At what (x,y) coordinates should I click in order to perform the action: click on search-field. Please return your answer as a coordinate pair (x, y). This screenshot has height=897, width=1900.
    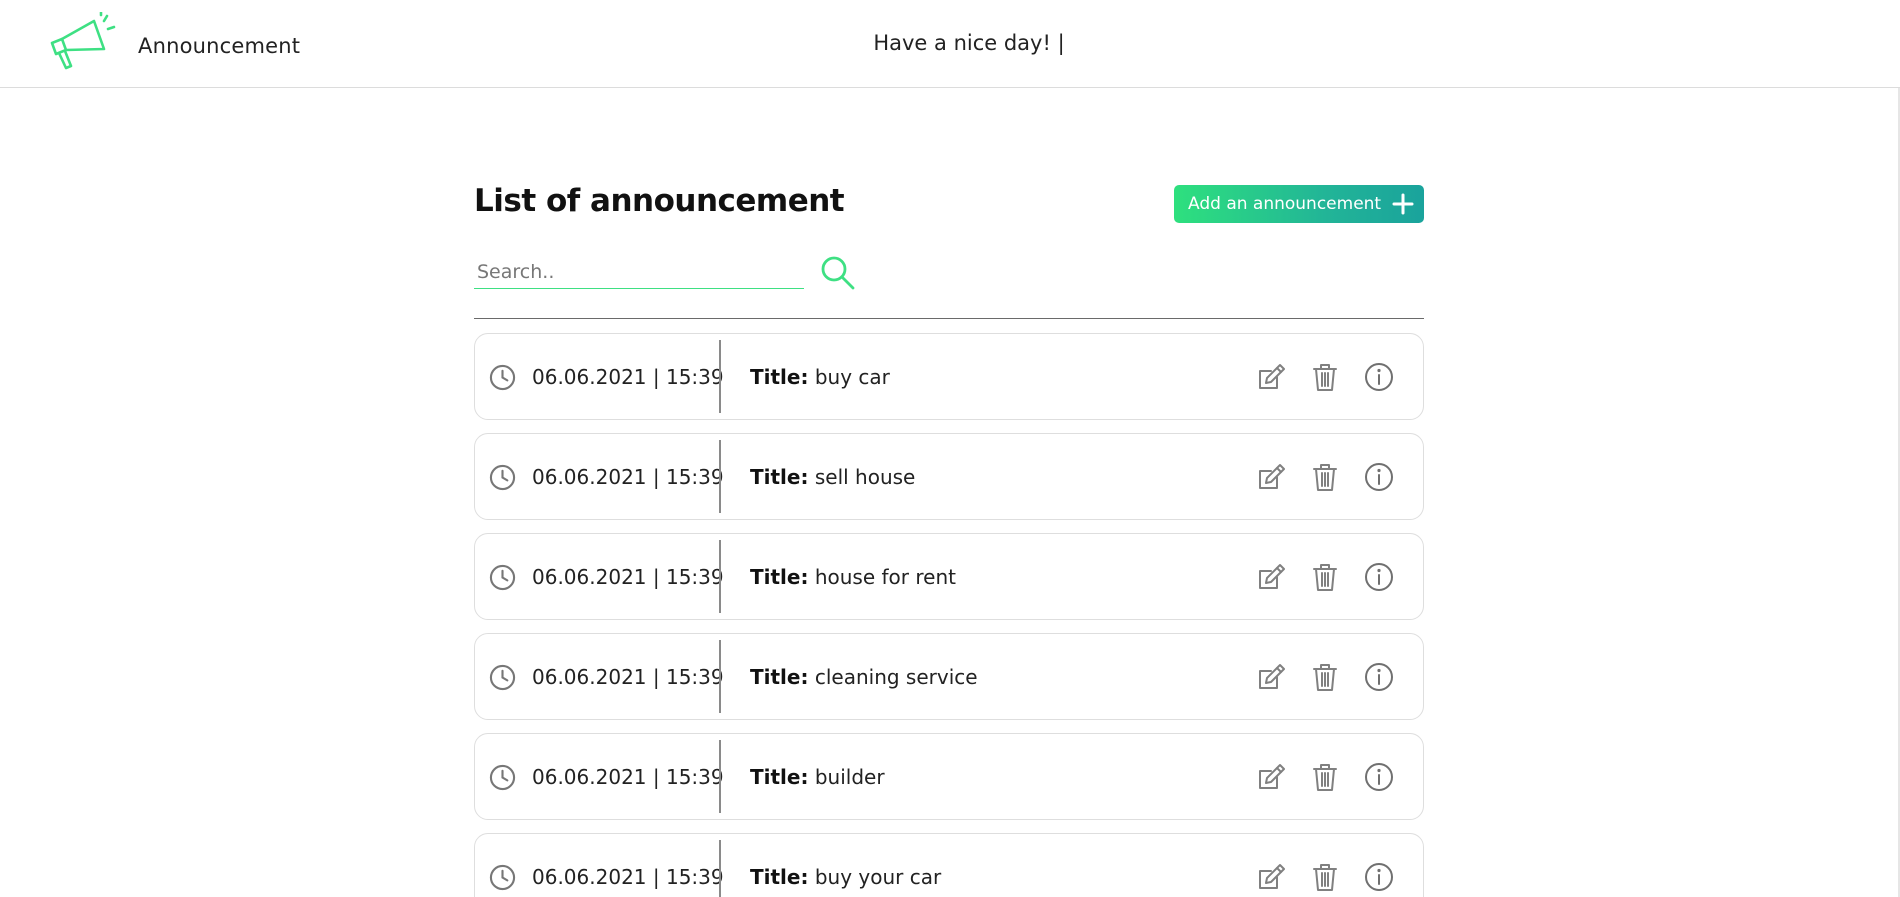
    Looking at the image, I should click on (639, 272).